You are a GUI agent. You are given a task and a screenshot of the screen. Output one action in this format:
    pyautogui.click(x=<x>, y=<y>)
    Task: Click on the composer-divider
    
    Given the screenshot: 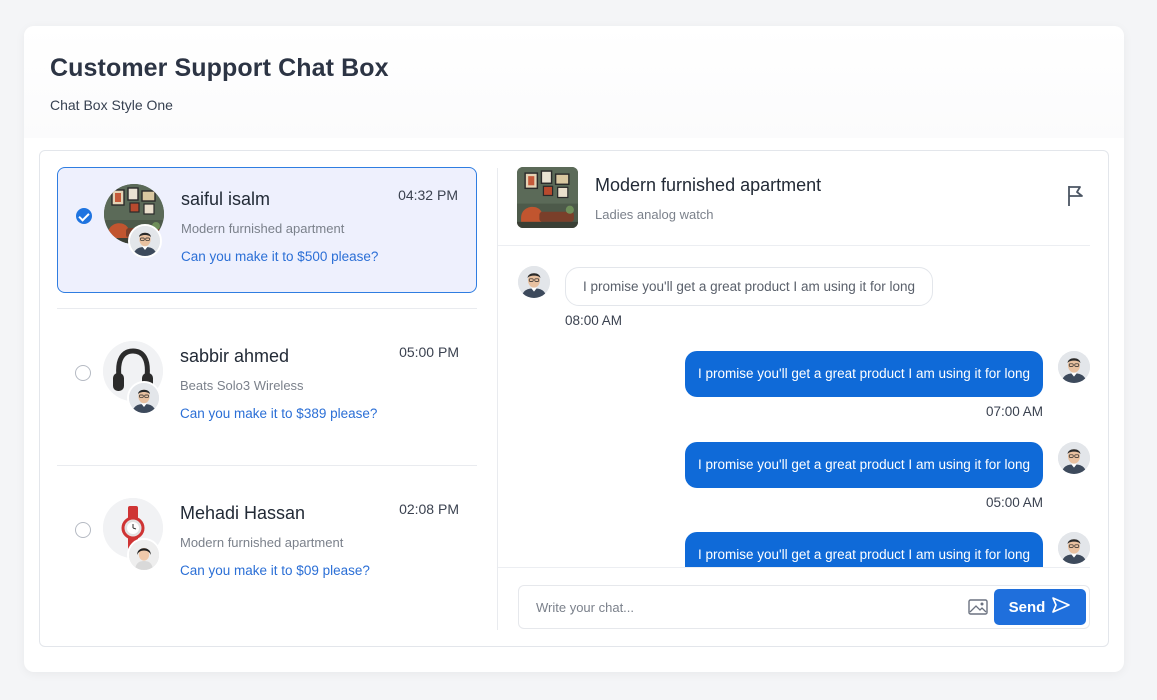 What is the action you would take?
    pyautogui.click(x=794, y=567)
    